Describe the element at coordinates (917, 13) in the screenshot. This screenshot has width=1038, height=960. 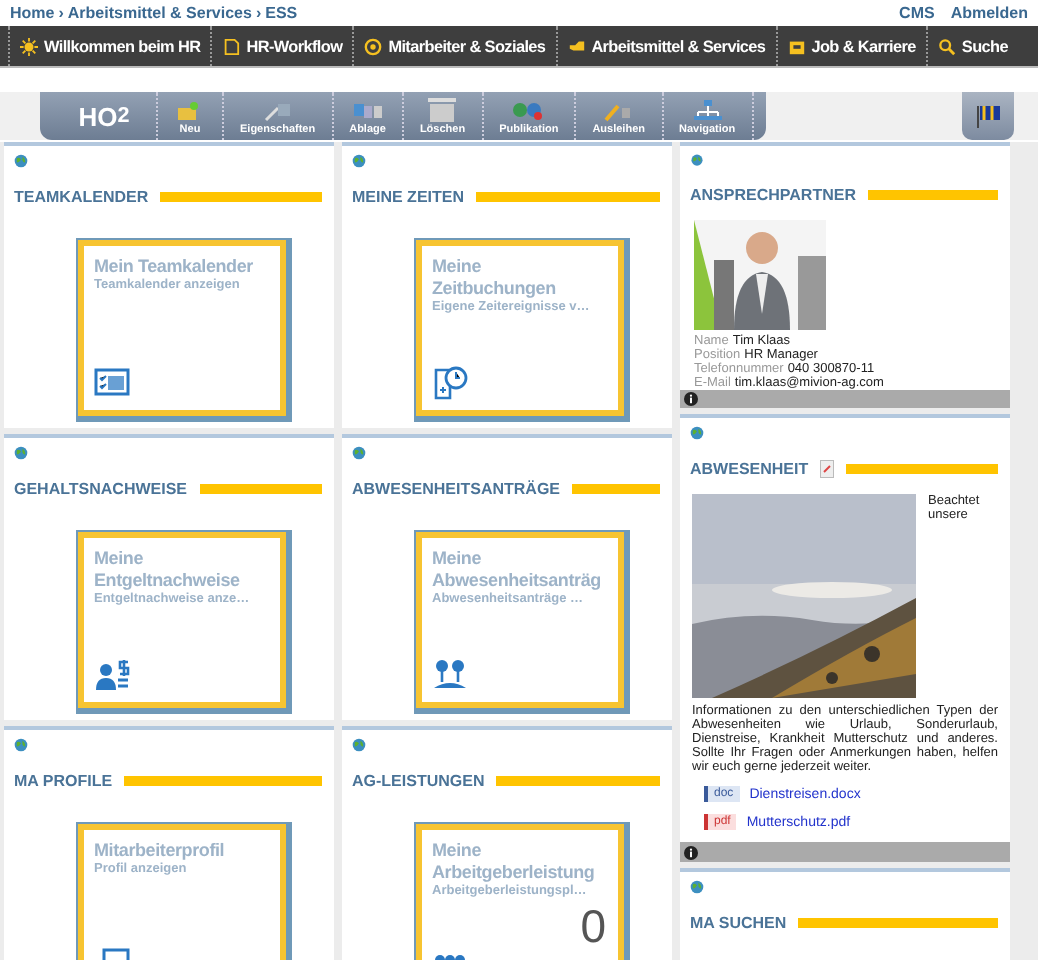
I see `top-link: CMS` at that location.